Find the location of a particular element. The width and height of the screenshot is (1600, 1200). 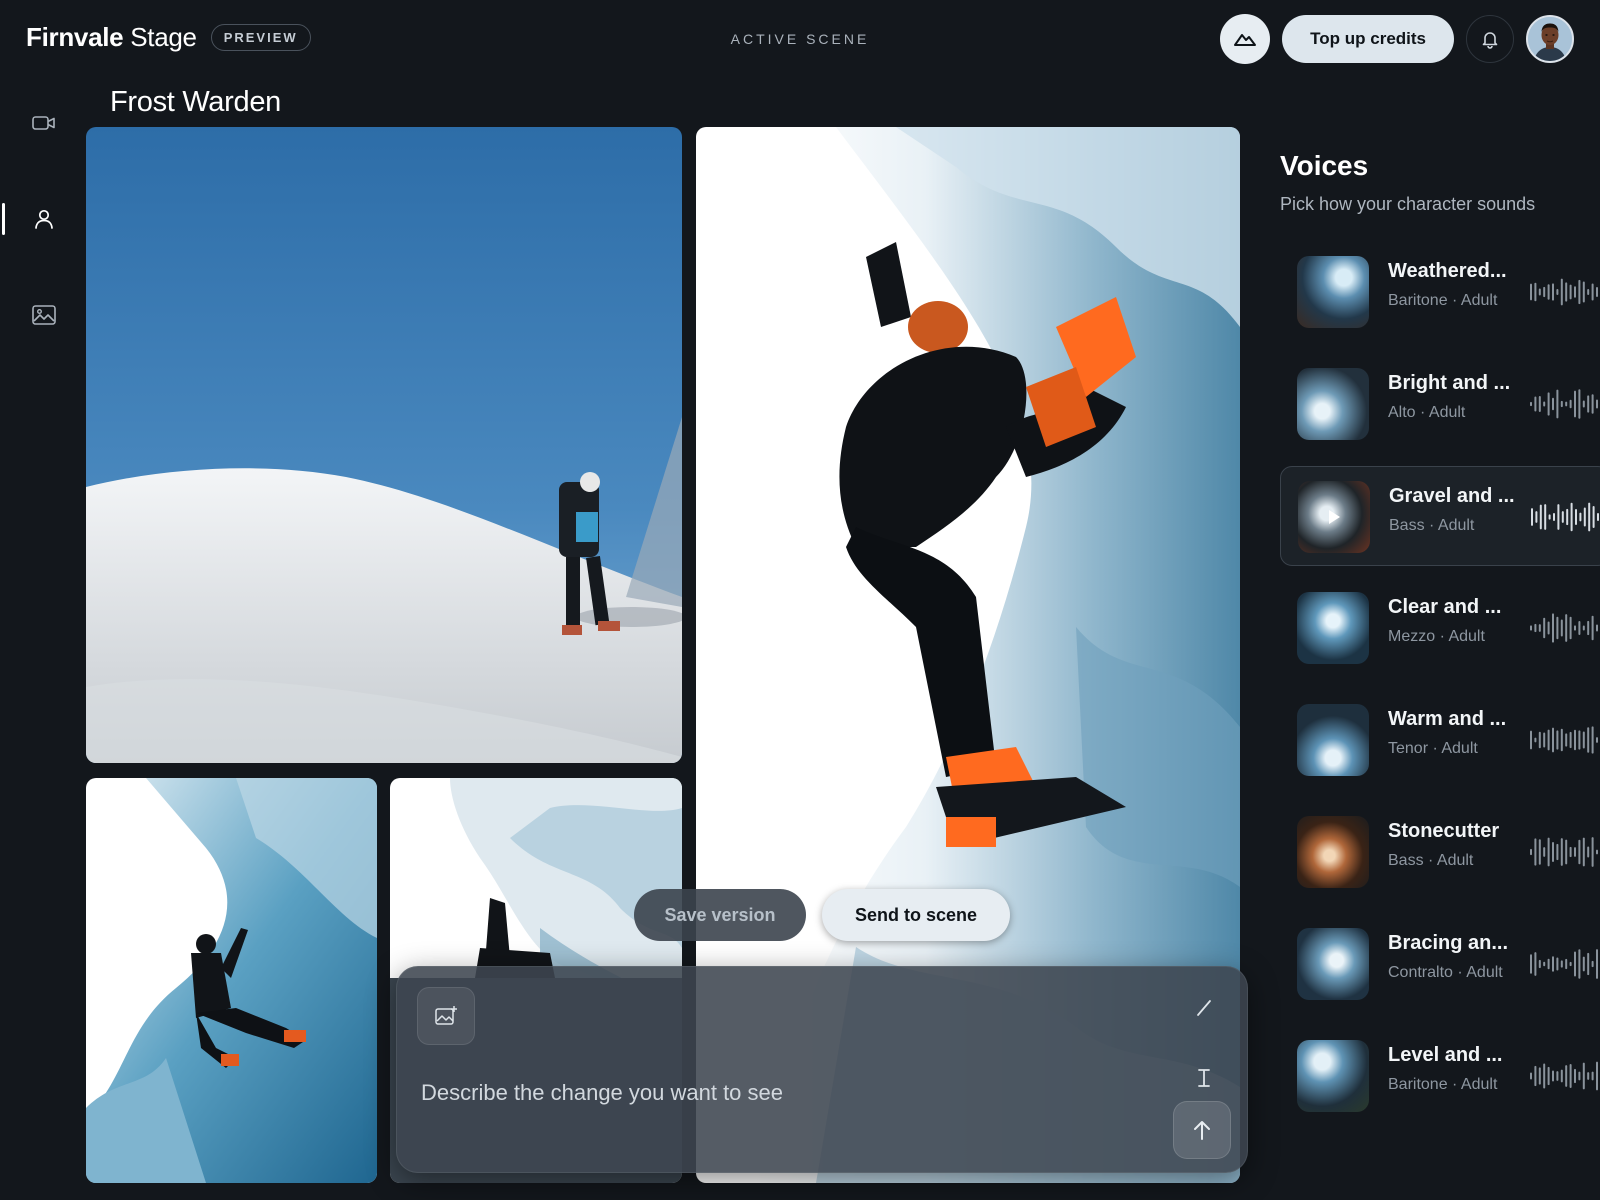

person-icon is located at coordinates (44, 219).